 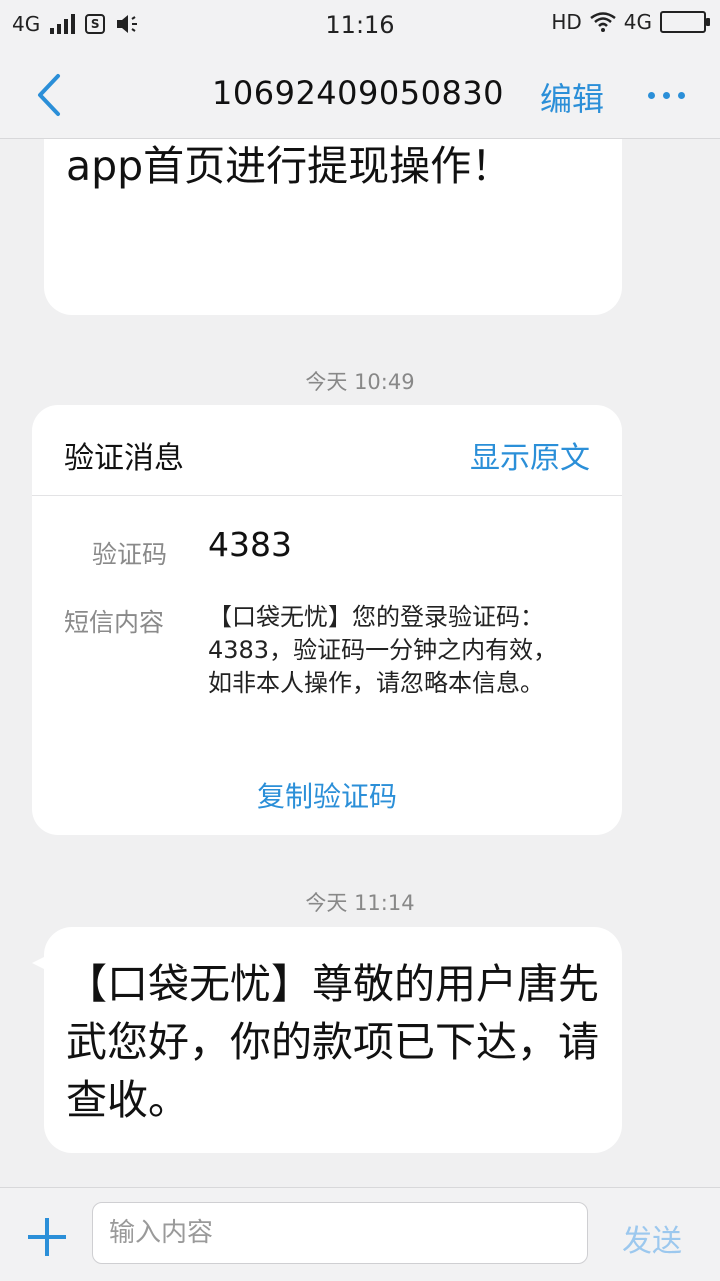 What do you see at coordinates (685, 22) in the screenshot?
I see `battery-icon` at bounding box center [685, 22].